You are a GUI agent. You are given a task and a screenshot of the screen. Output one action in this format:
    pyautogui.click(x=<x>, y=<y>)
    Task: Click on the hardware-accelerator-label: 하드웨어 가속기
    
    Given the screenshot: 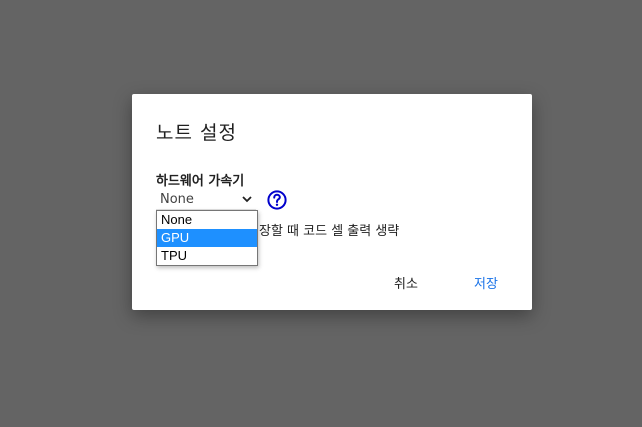 What is the action you would take?
    pyautogui.click(x=200, y=181)
    